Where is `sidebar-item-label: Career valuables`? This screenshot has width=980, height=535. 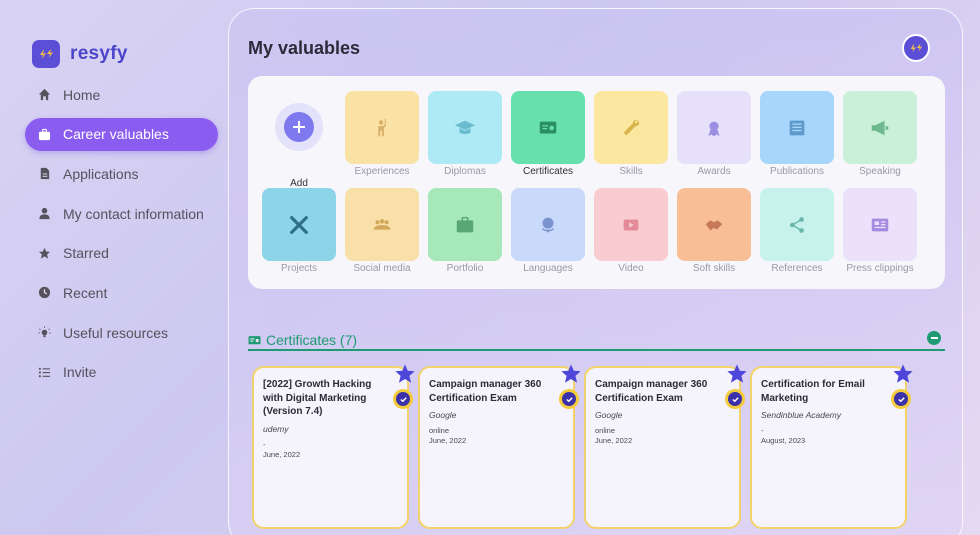
sidebar-item-label: Career valuables is located at coordinates (116, 134).